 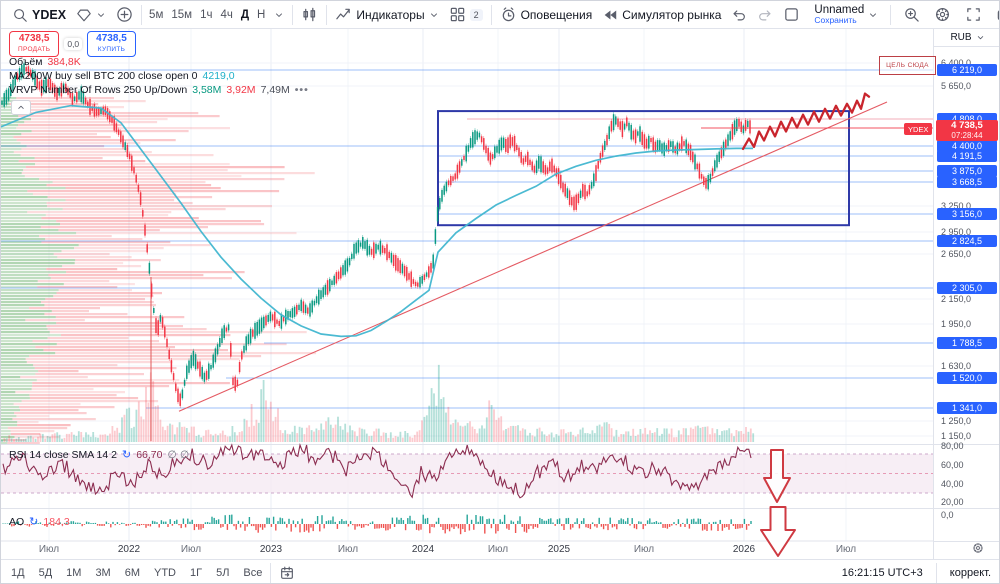 I want to click on snapshot-button, so click(x=995, y=15).